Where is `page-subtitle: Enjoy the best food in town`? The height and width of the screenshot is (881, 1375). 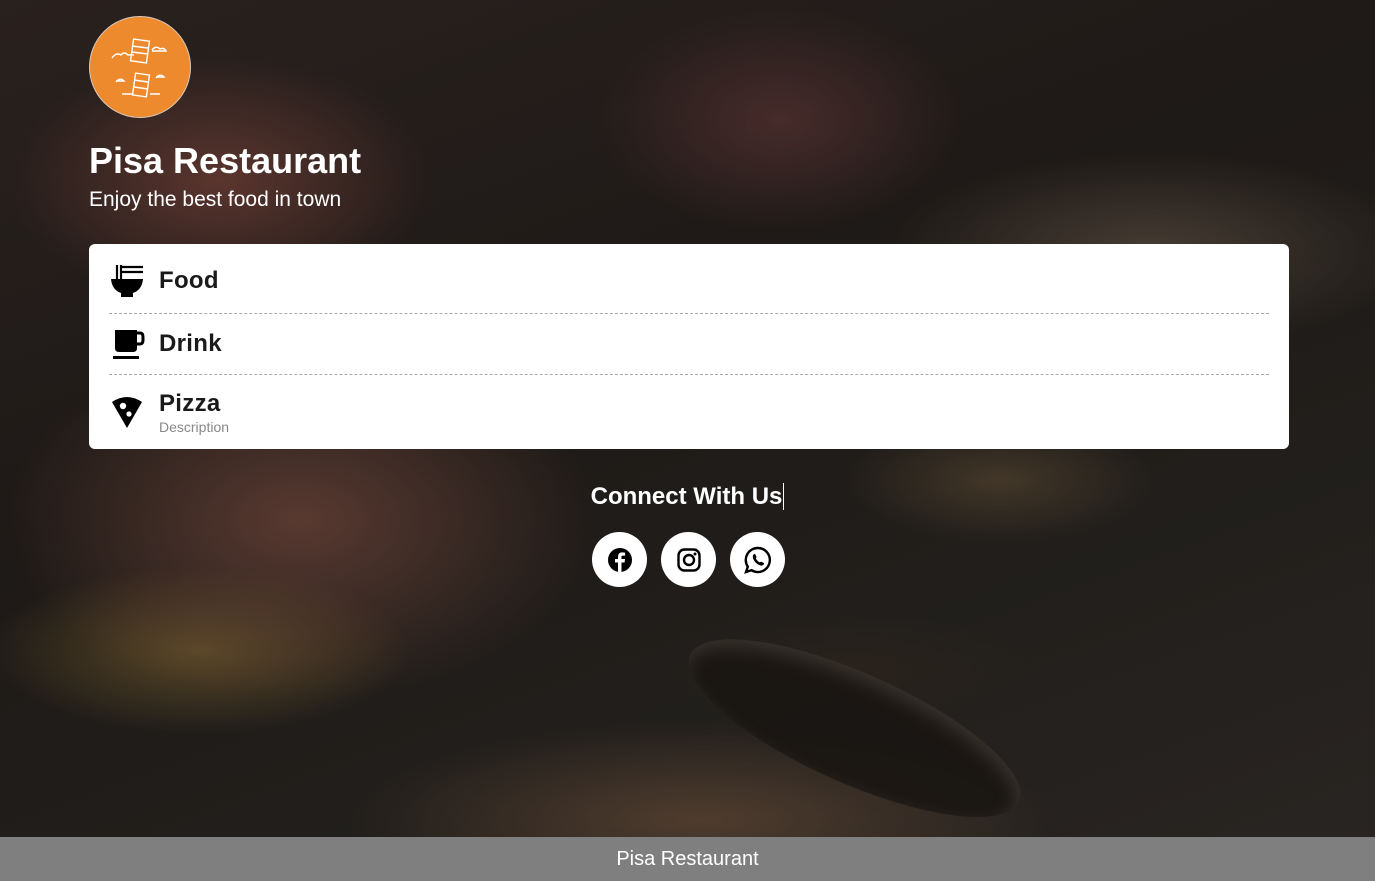 page-subtitle: Enjoy the best food in town is located at coordinates (215, 199).